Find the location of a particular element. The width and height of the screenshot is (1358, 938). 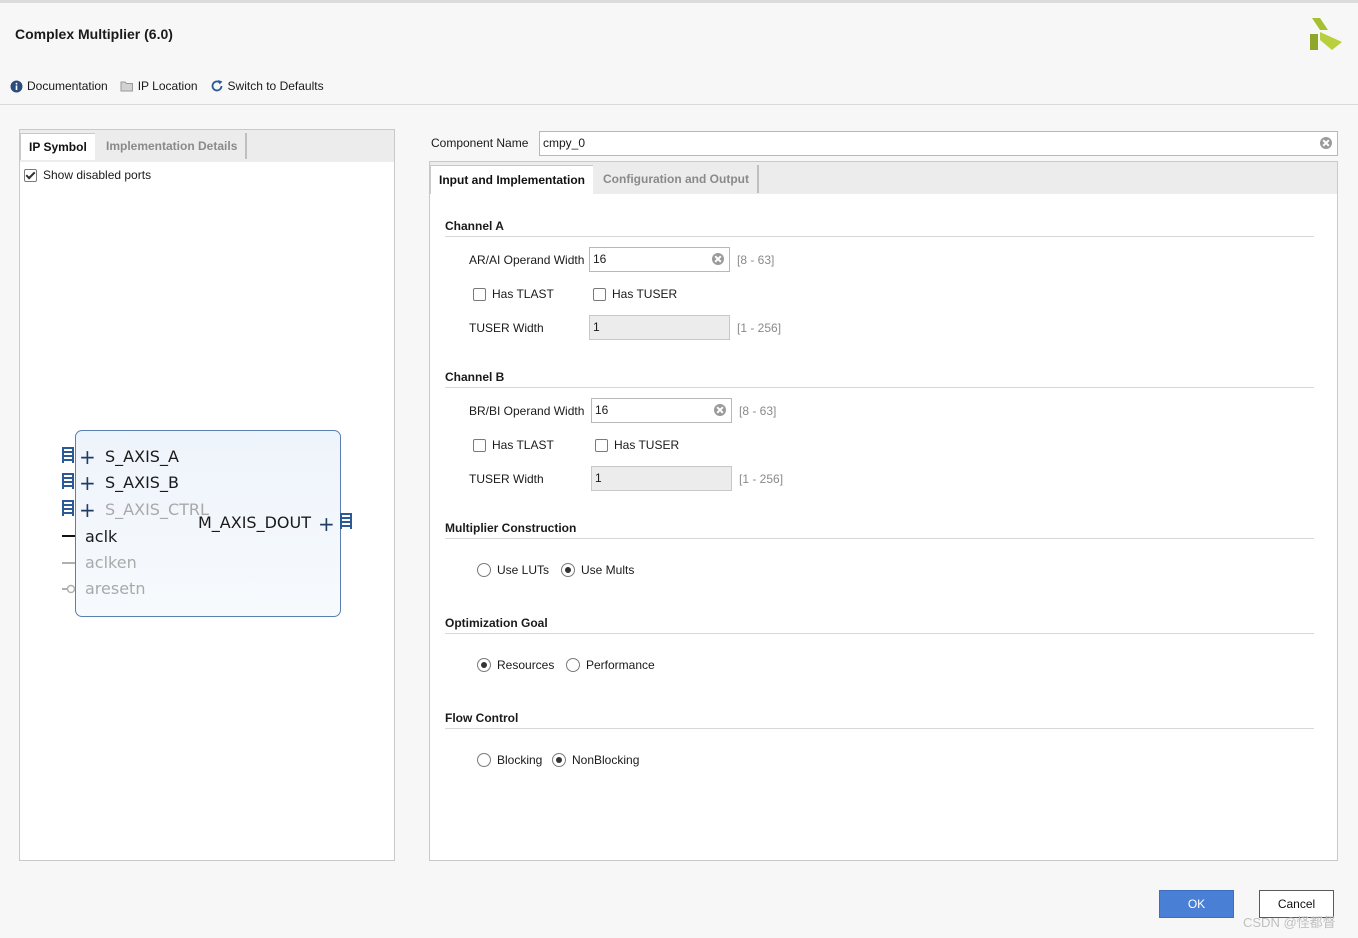

resources-label: Resources is located at coordinates (526, 665).